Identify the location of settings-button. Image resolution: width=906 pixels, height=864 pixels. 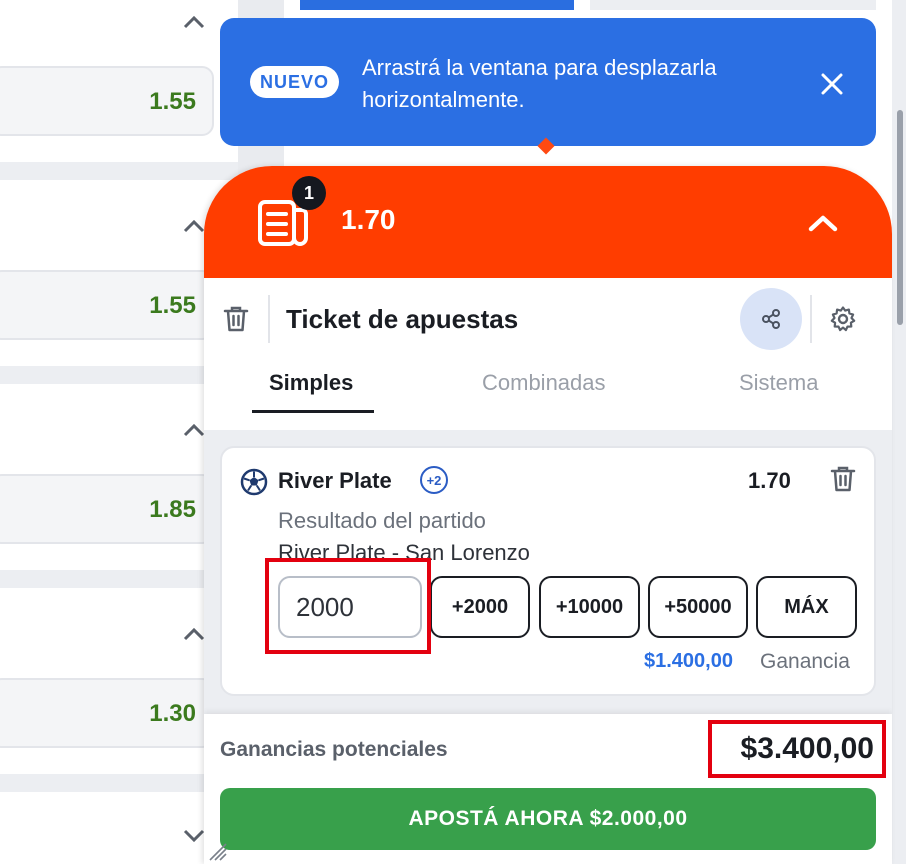
(843, 319).